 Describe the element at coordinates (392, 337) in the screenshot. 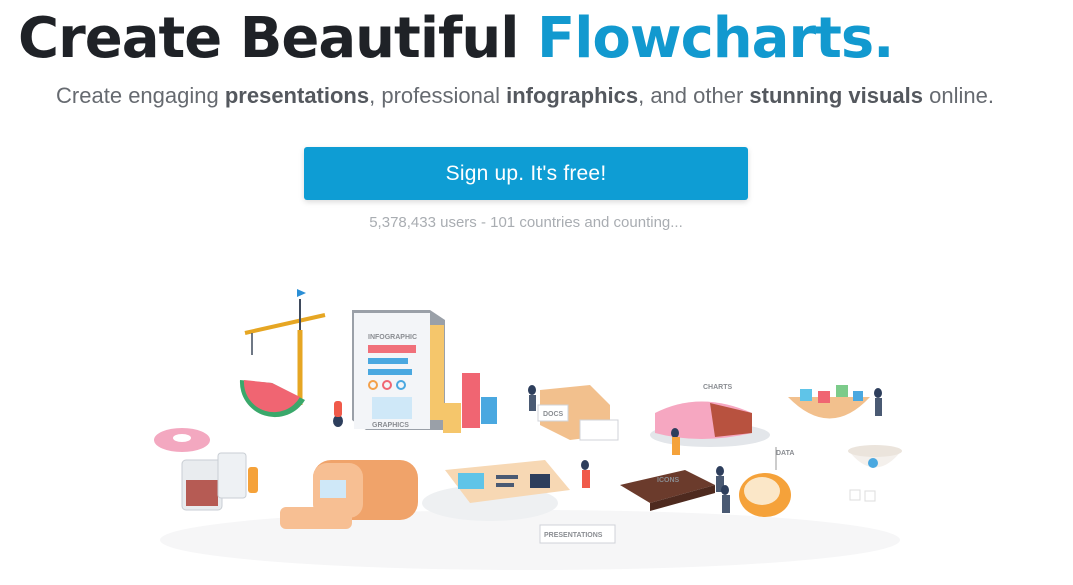

I see `infographic-label: INFOGRAPHIC` at that location.